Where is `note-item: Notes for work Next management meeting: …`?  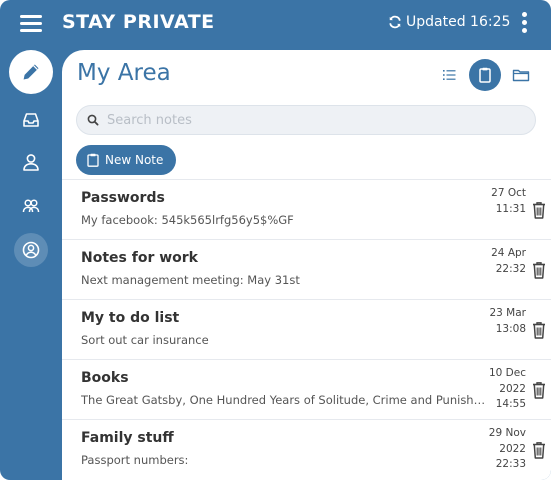
note-item: Notes for work Next management meeting: … is located at coordinates (306, 269).